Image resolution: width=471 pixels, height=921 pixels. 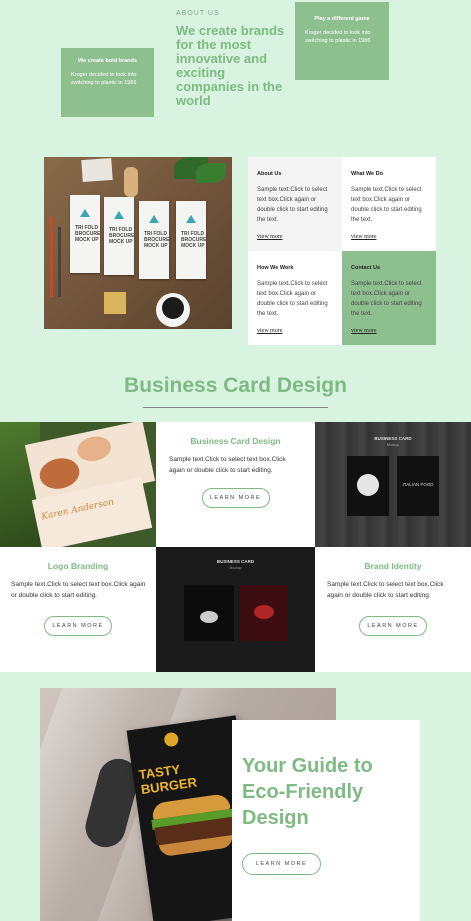 What do you see at coordinates (97, 170) in the screenshot?
I see `notepad-shape` at bounding box center [97, 170].